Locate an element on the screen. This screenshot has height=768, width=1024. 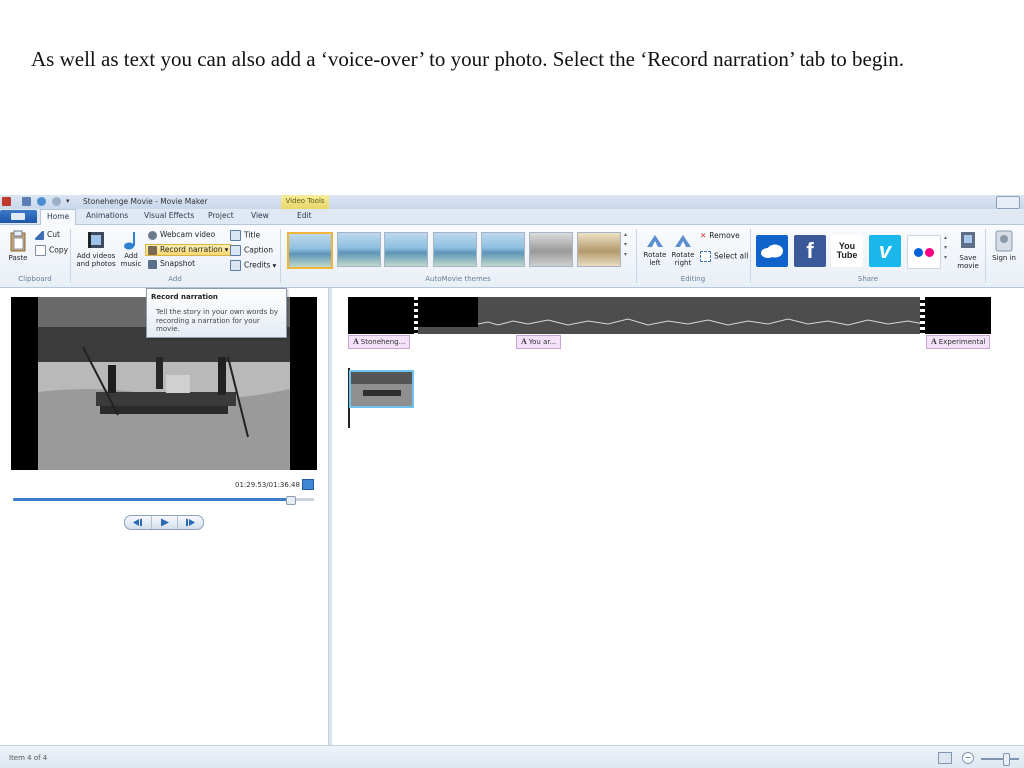
snapshot-button: Snapshot is located at coordinates (171, 264).